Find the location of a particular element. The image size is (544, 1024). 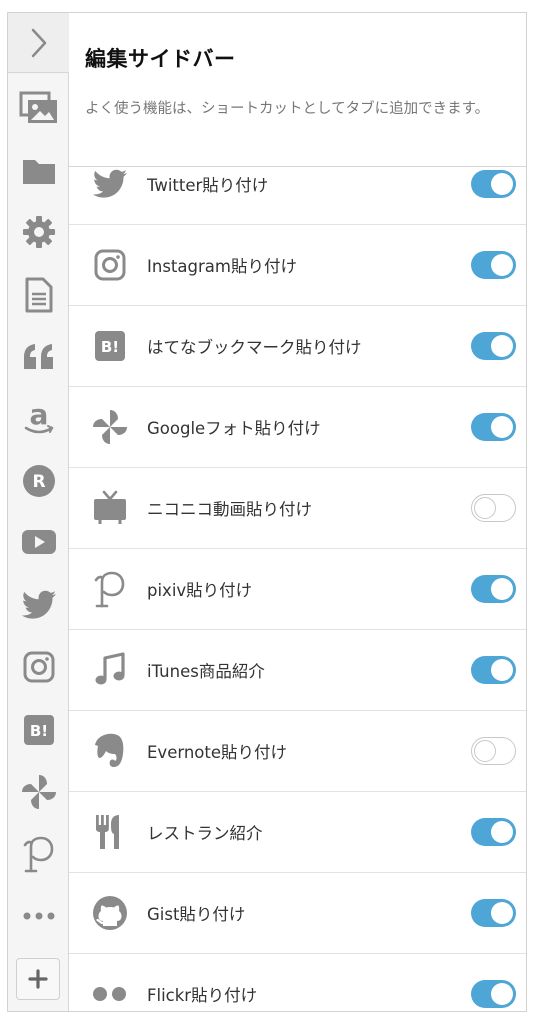

panel-header: 編集サイドバー よく使う機能は、ショートカットとしてタブに追加できます。 is located at coordinates (297, 90).